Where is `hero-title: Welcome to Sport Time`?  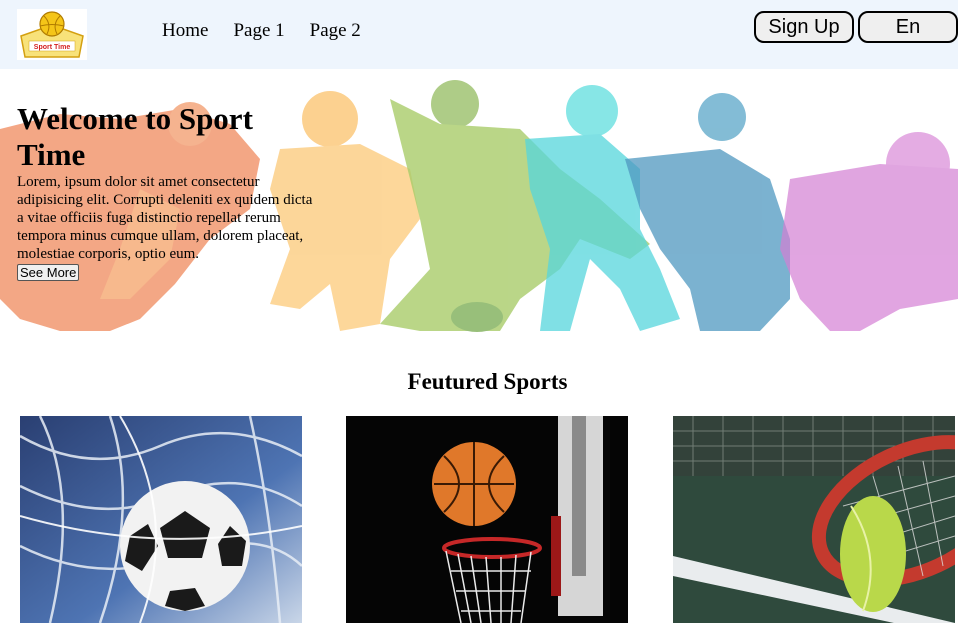 hero-title: Welcome to Sport Time is located at coordinates (135, 136).